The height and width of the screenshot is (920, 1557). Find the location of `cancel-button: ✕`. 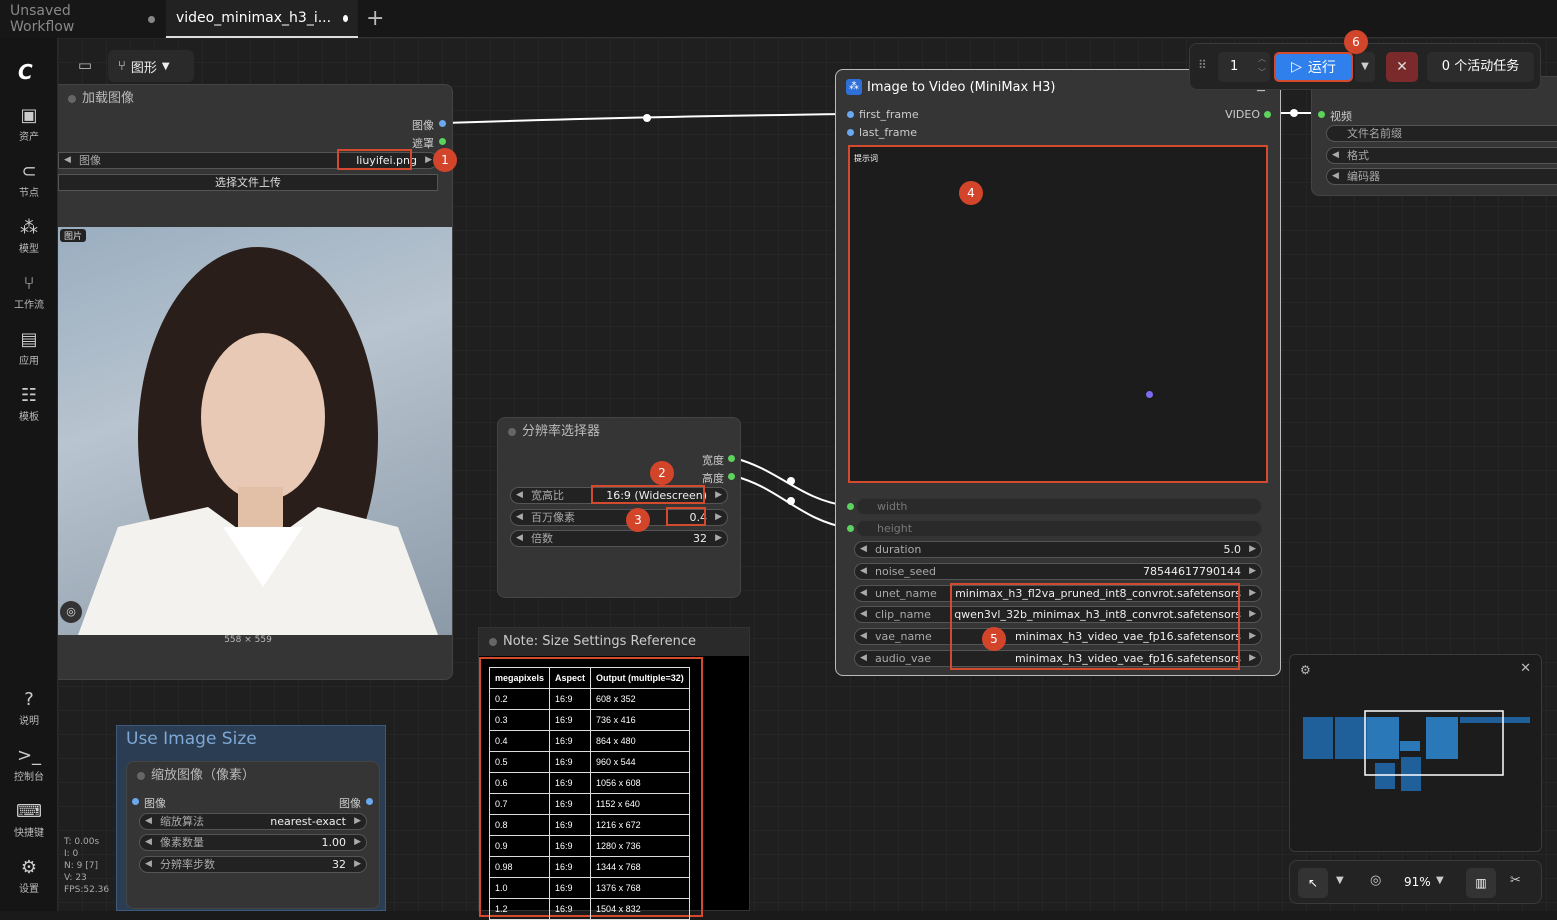

cancel-button: ✕ is located at coordinates (1402, 67).